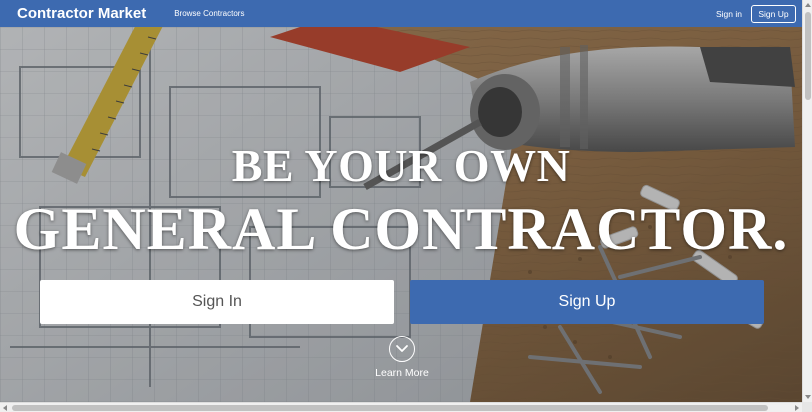 This screenshot has width=812, height=412. What do you see at coordinates (401, 165) in the screenshot?
I see `hero-headline-line1: BE YOUR OWN` at bounding box center [401, 165].